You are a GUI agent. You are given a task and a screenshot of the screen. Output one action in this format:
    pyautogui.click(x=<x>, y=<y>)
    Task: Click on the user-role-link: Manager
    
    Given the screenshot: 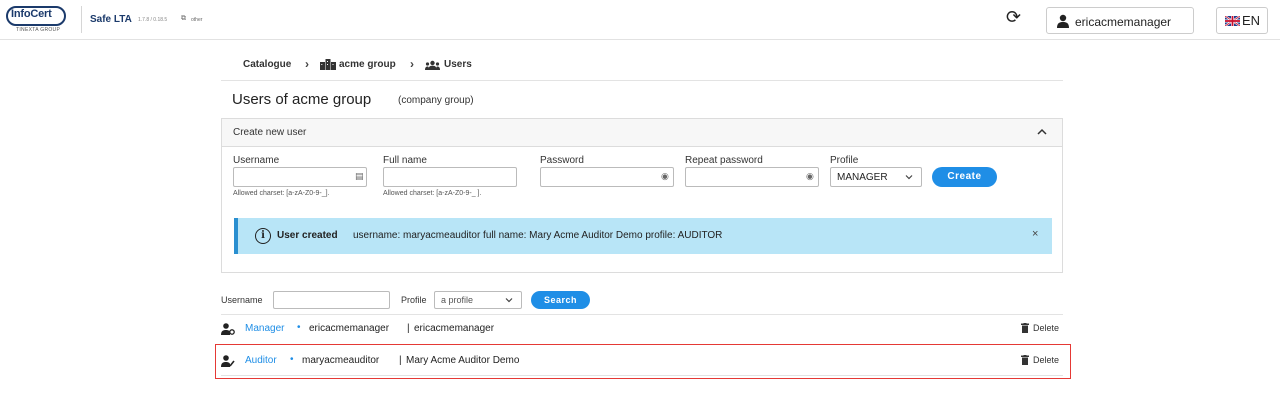 What is the action you would take?
    pyautogui.click(x=264, y=328)
    